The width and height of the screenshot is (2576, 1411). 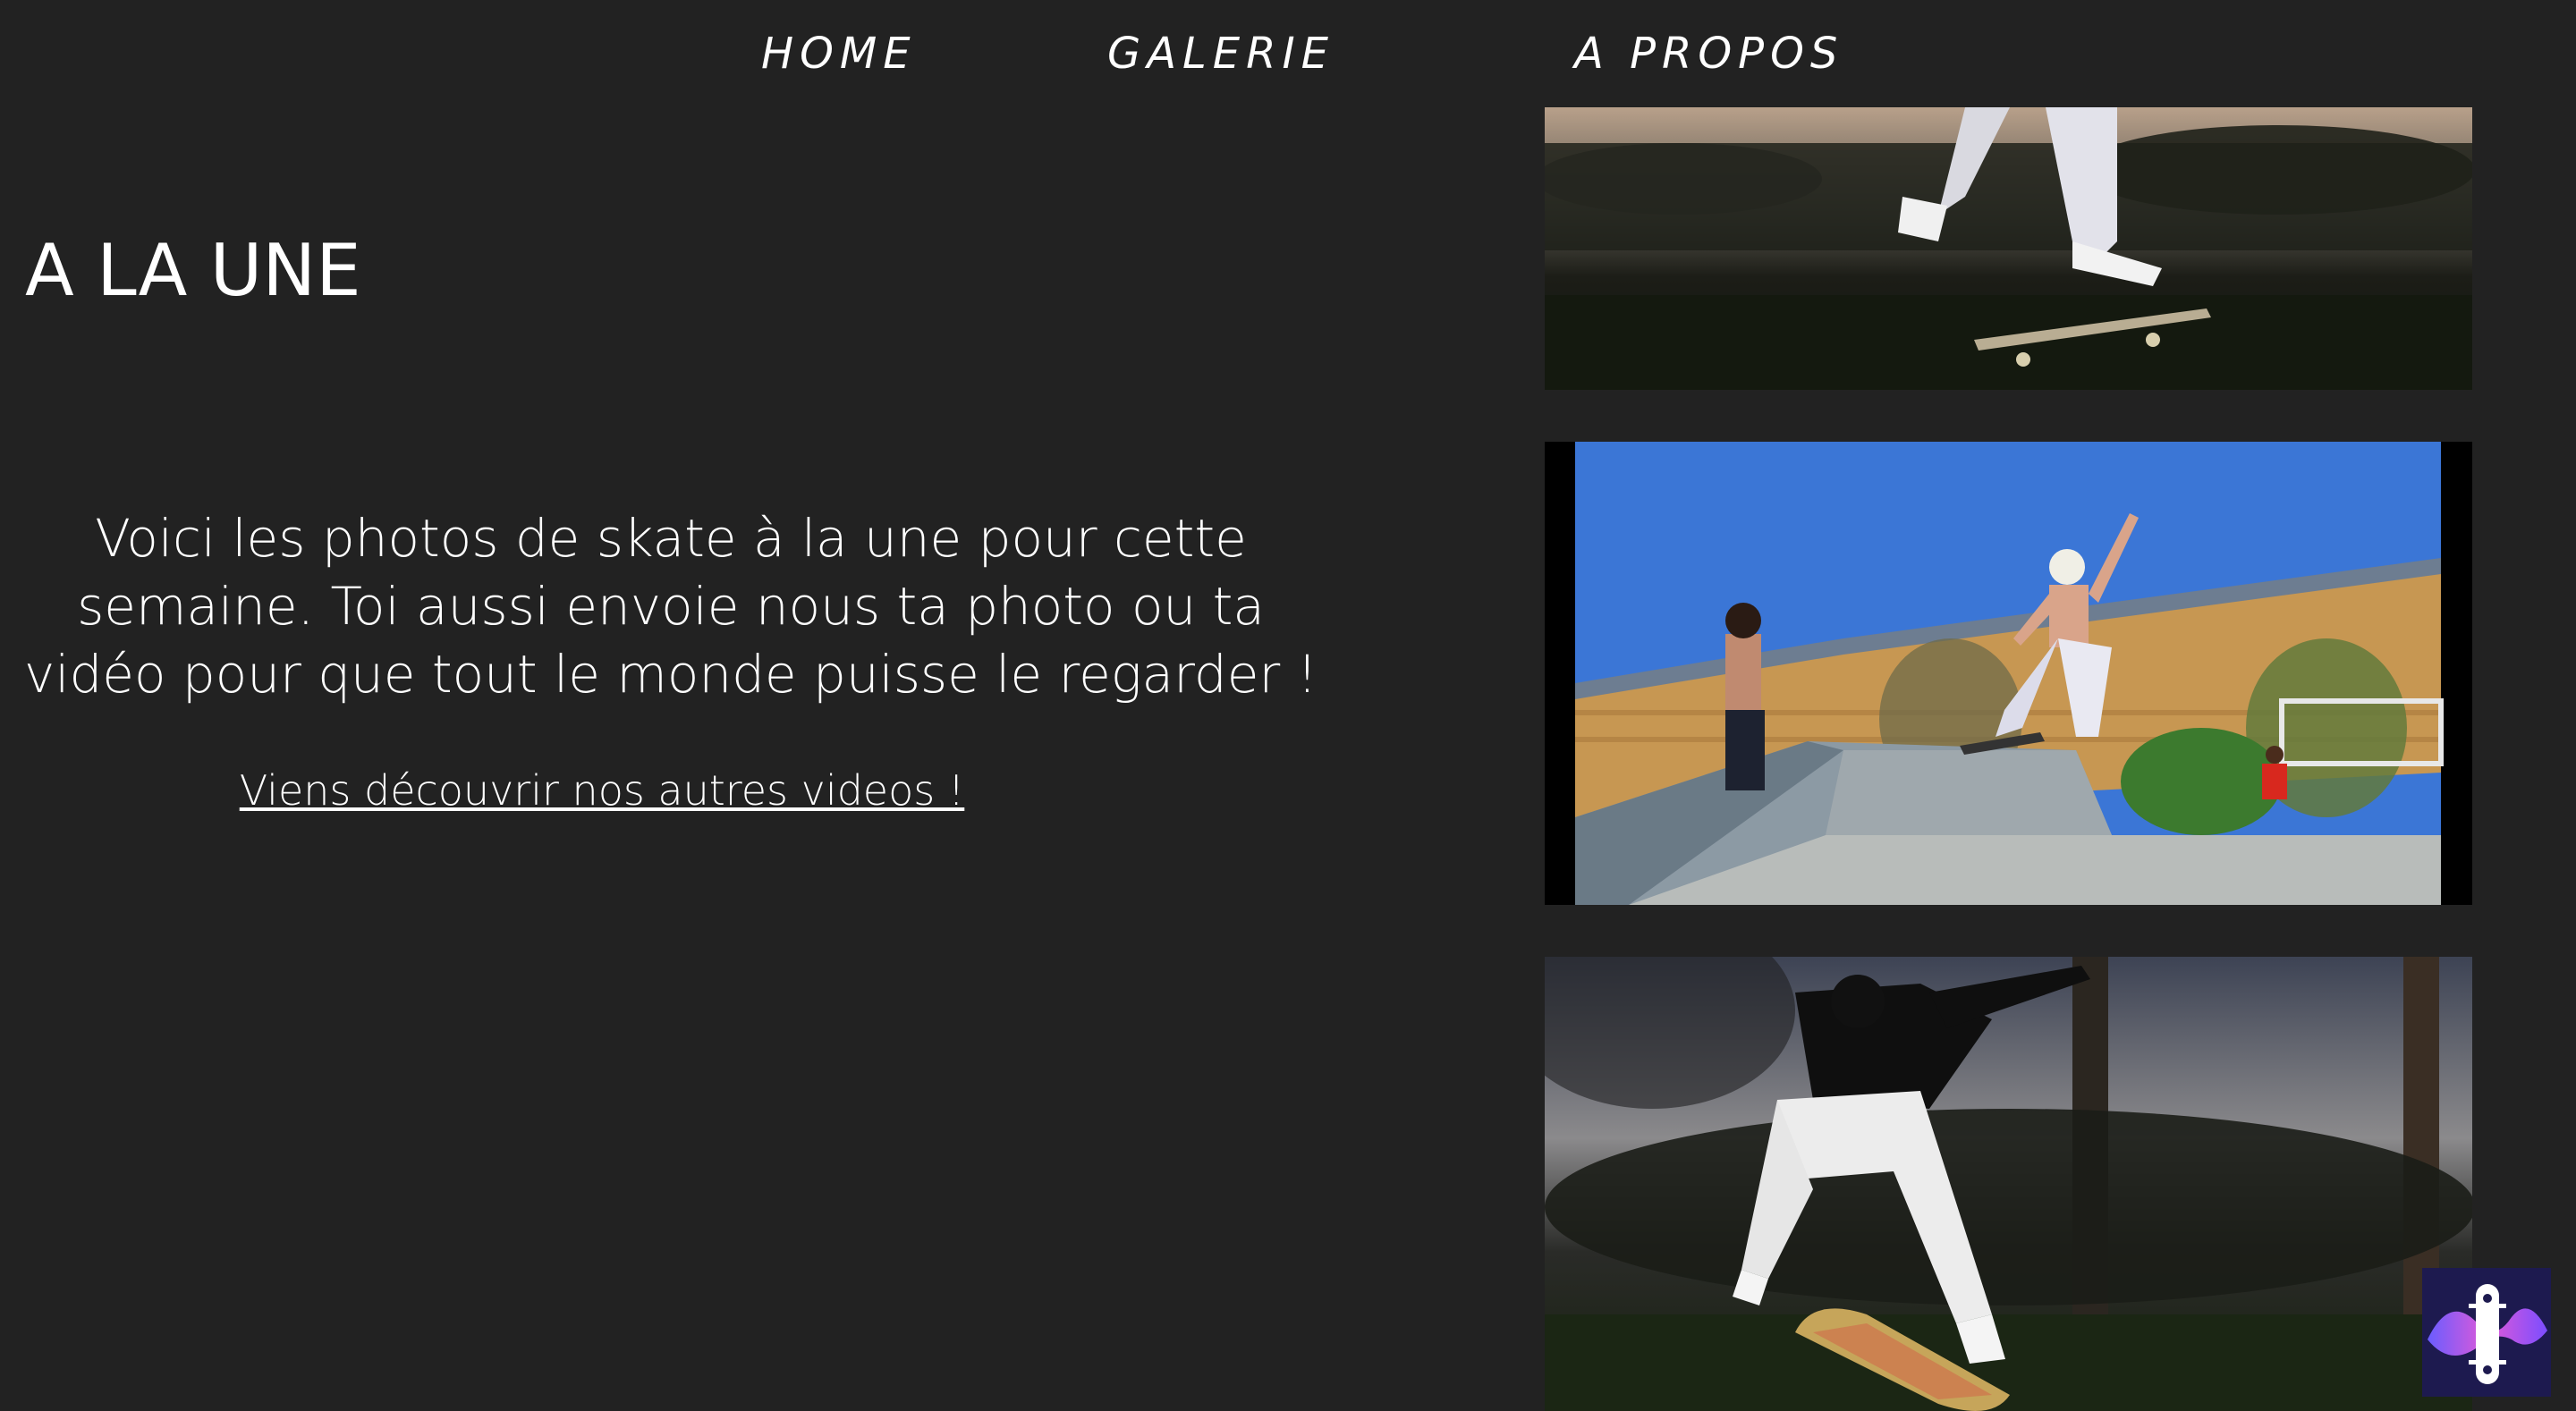 I want to click on skateboard-wave-icon, so click(x=2487, y=1334).